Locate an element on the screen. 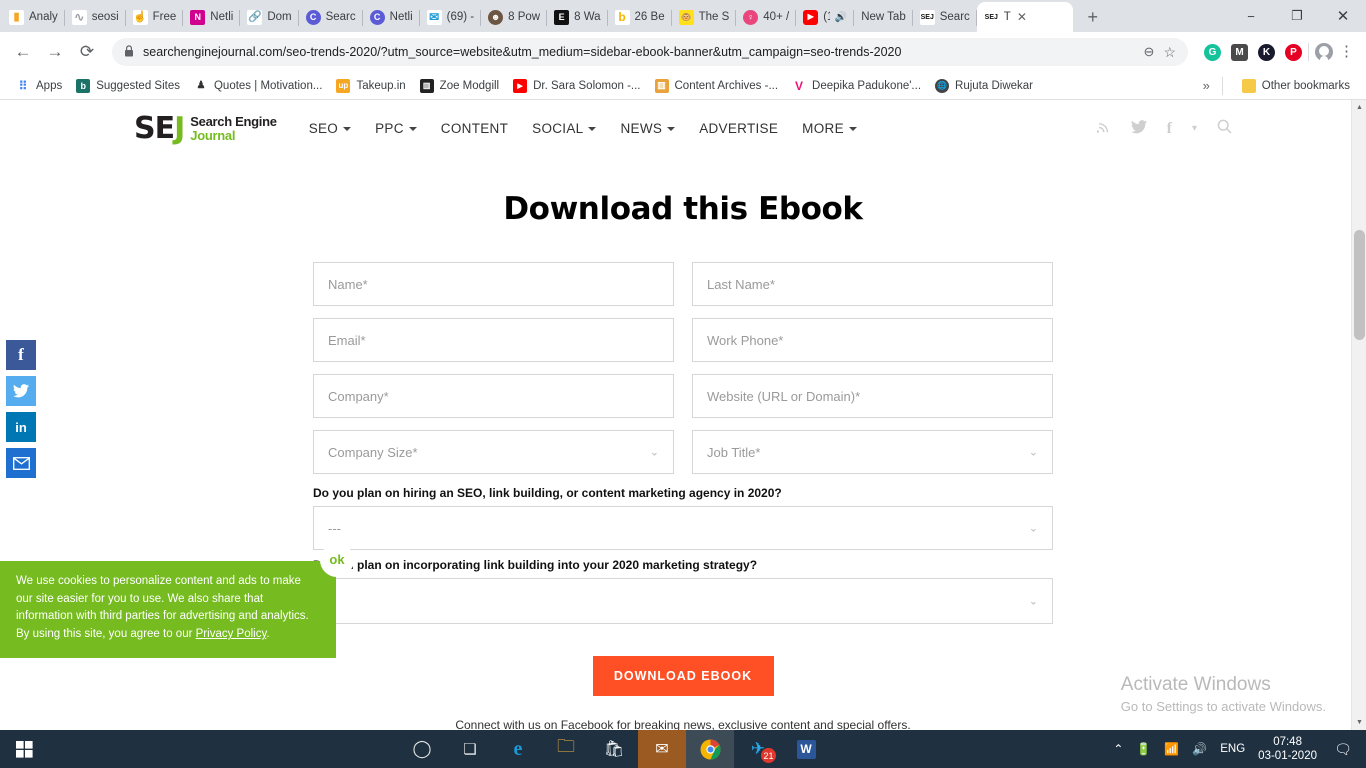 This screenshot has width=1366, height=768. other-bookmarks-folder: Other bookmarks is located at coordinates (1296, 86).